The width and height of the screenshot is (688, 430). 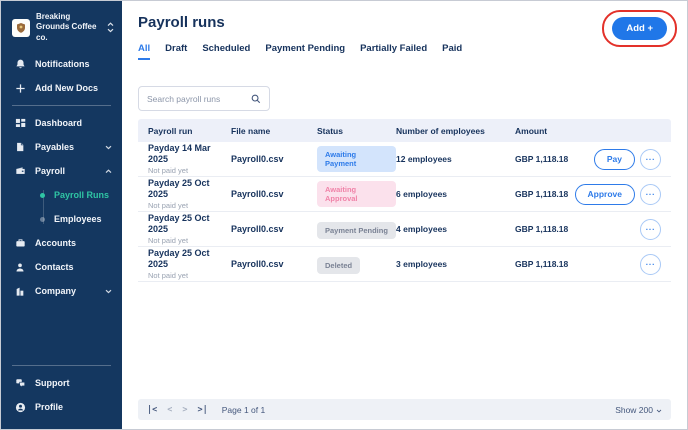 I want to click on approve-button: Approve, so click(x=604, y=194).